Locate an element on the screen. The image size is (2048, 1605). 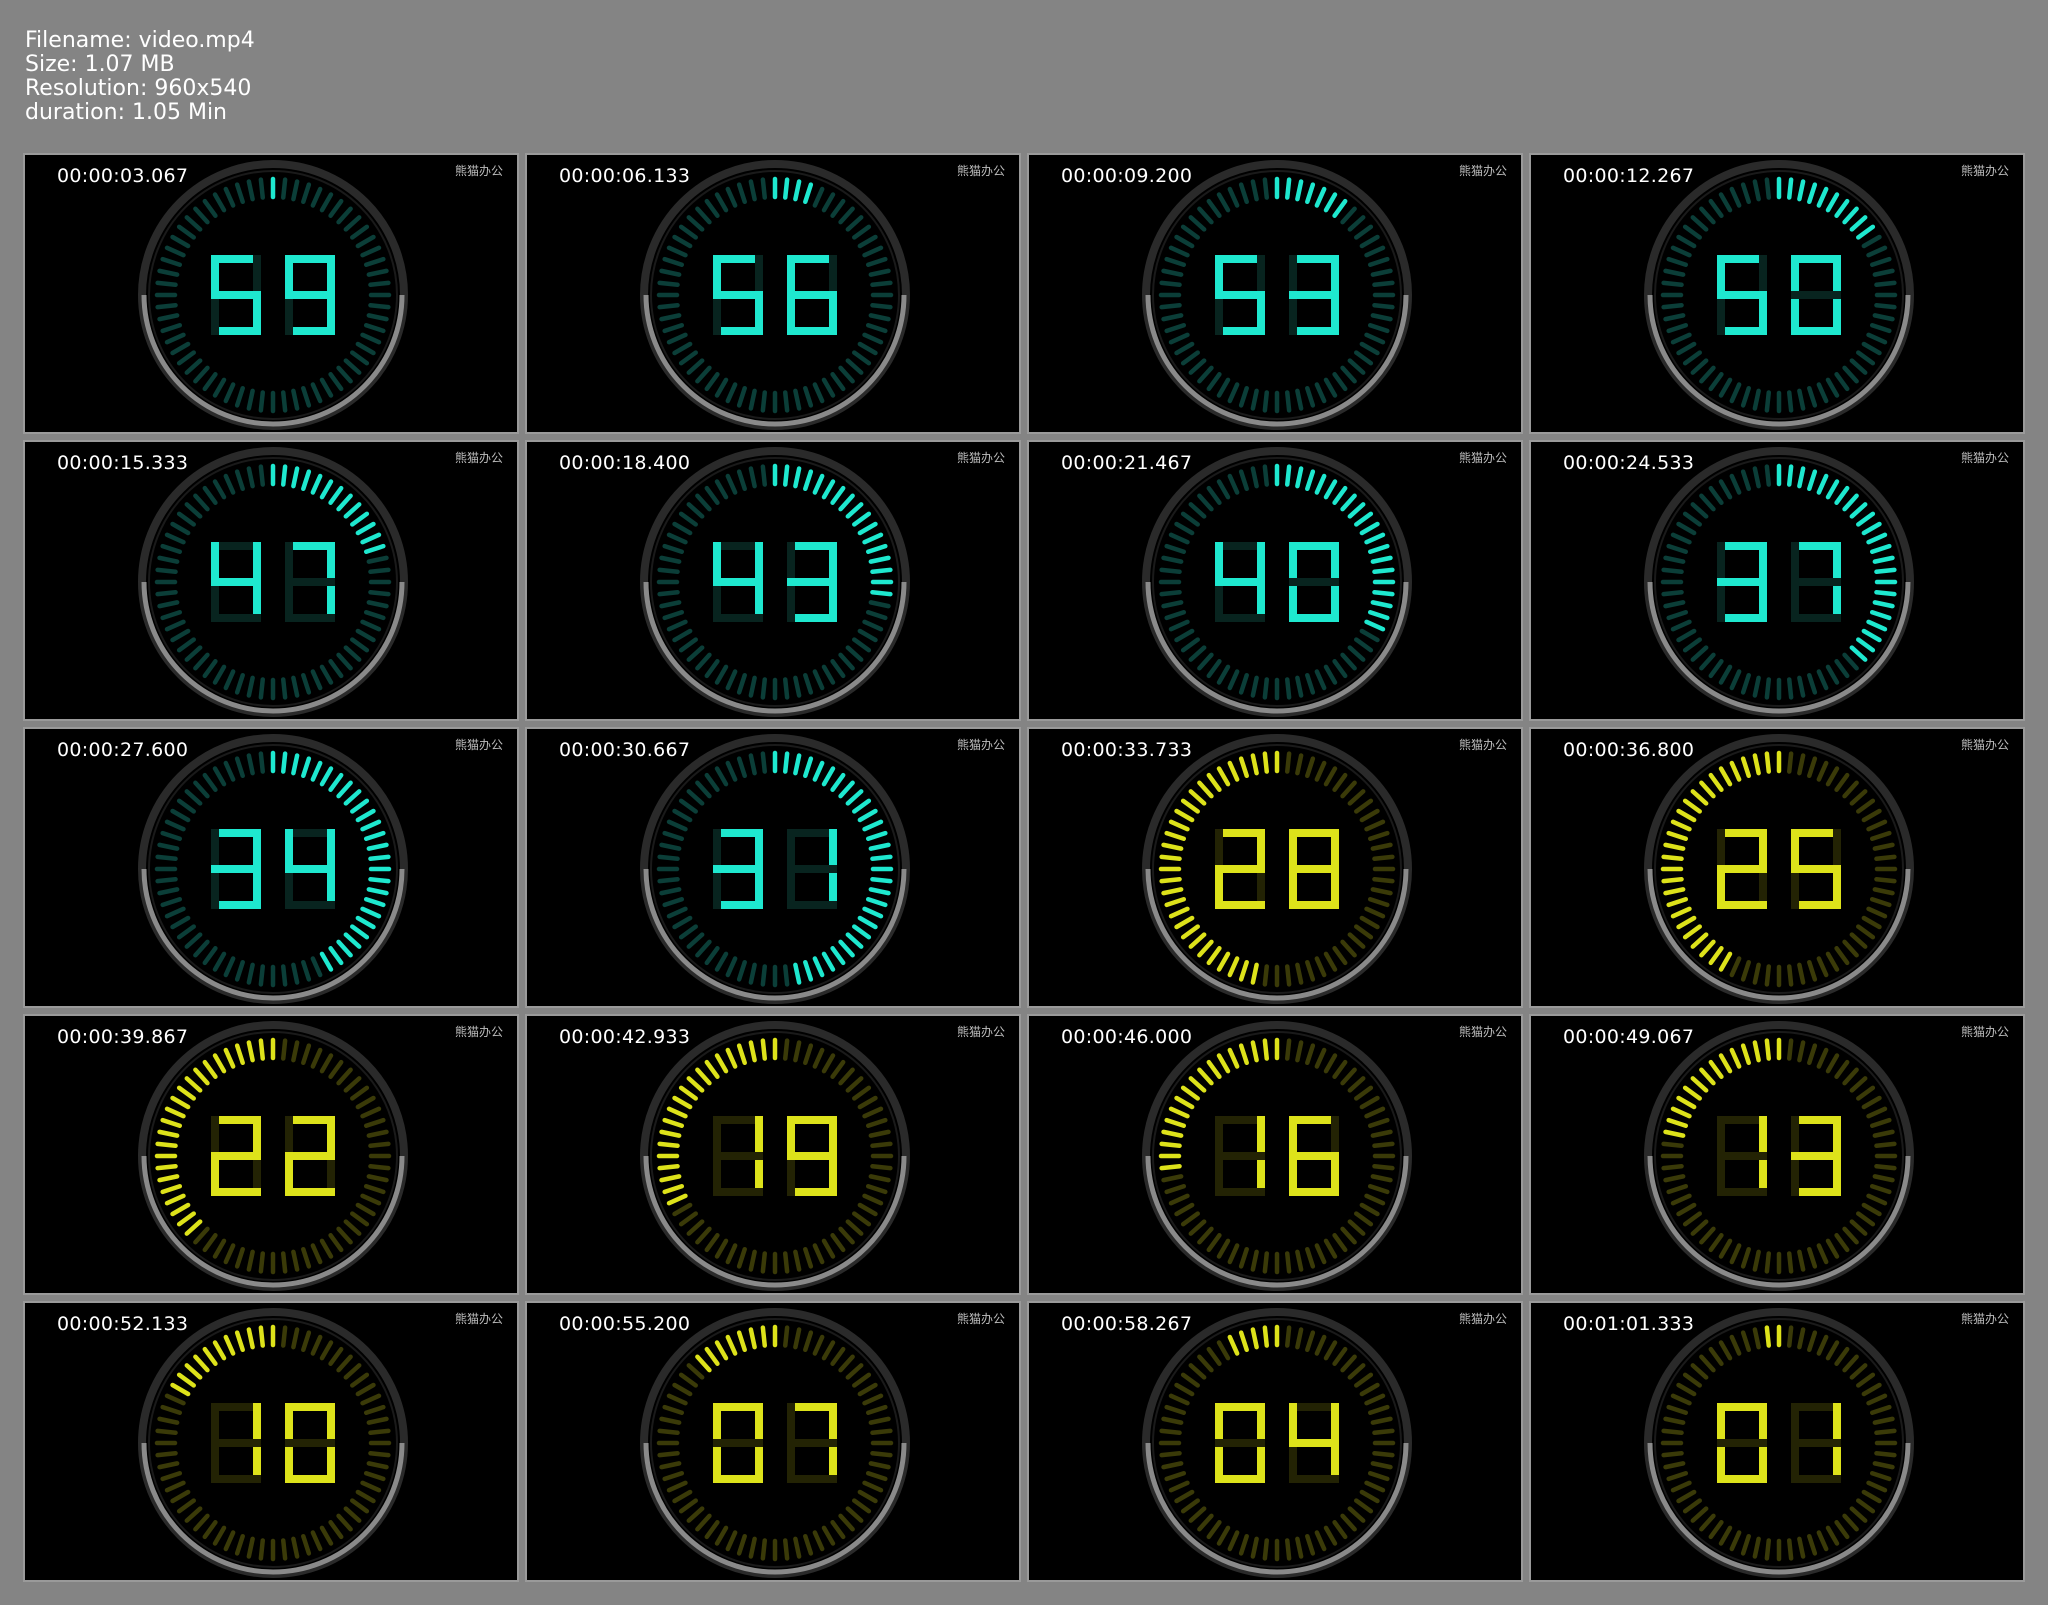
countdown-clock is located at coordinates (1779, 1443).